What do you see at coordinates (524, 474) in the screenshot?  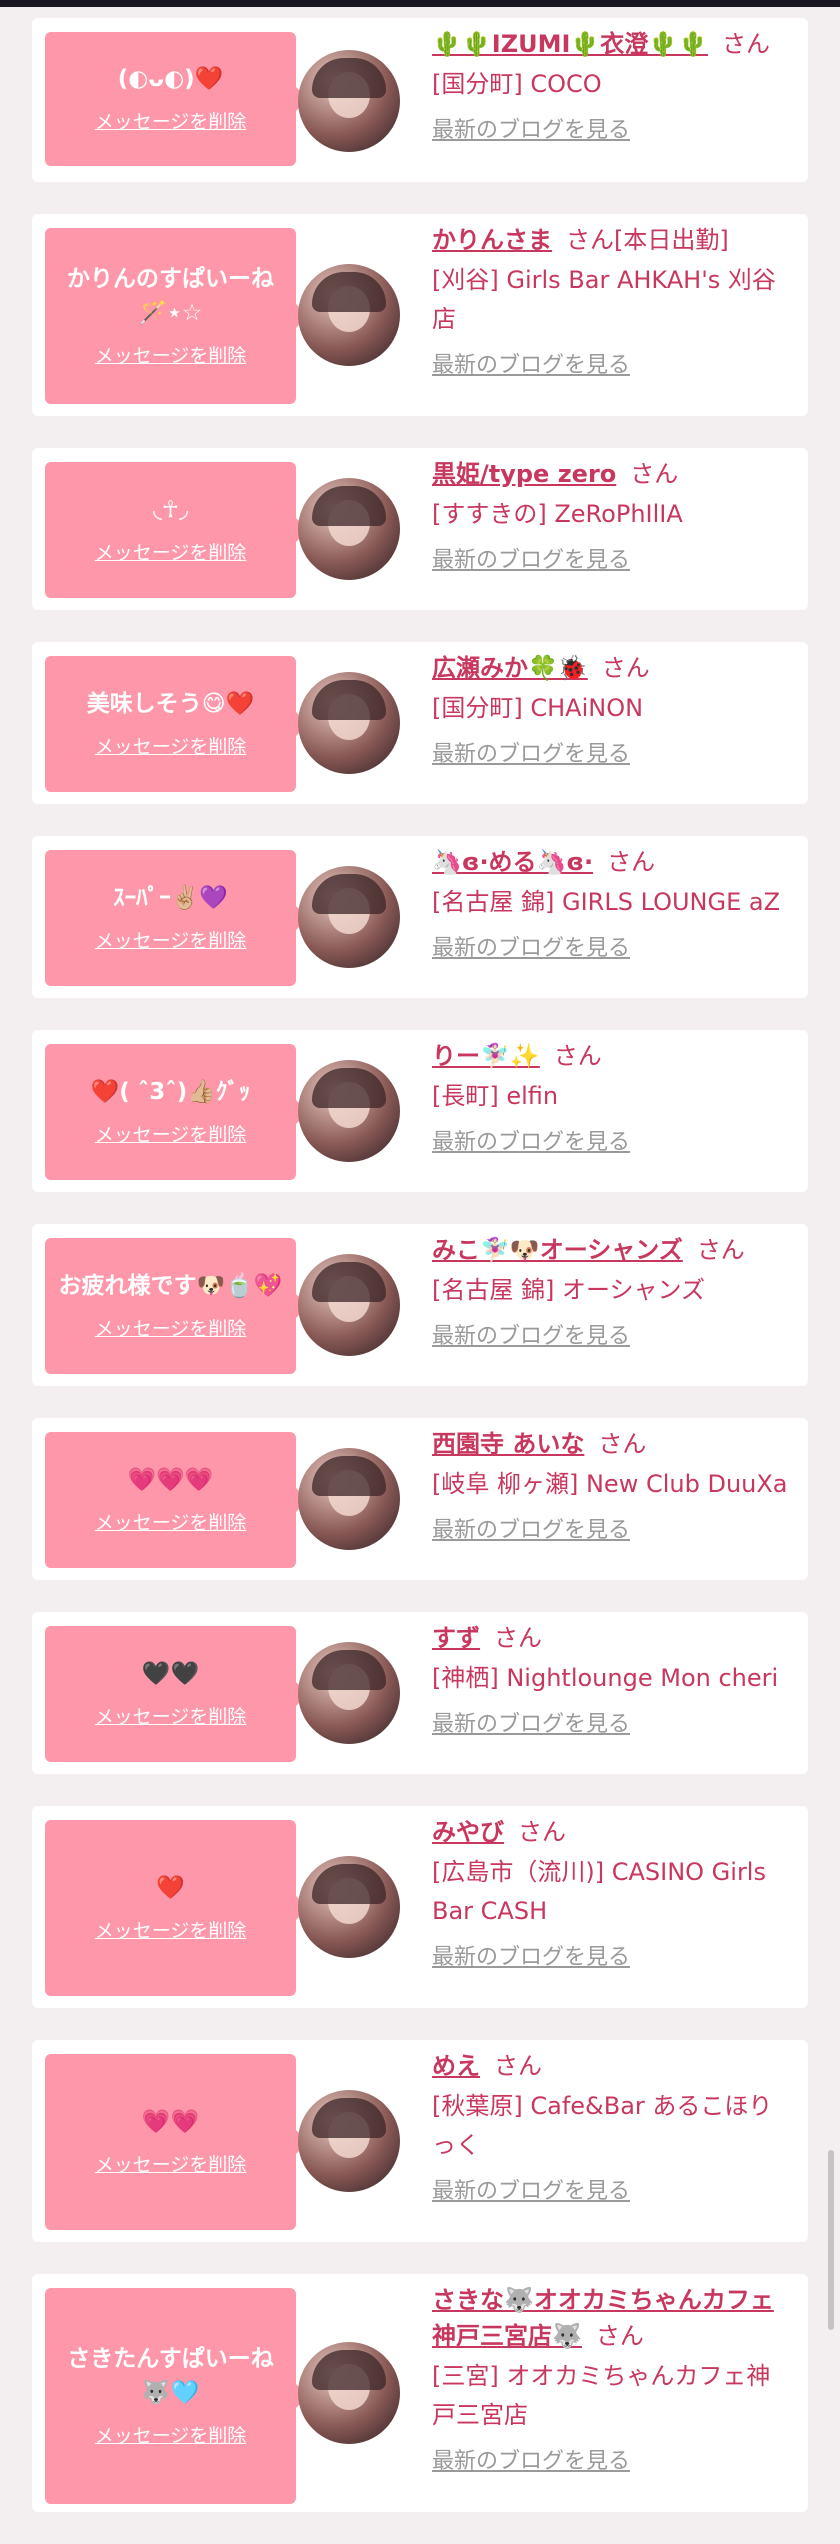 I see `profile-name-link: 黒姫/type zero` at bounding box center [524, 474].